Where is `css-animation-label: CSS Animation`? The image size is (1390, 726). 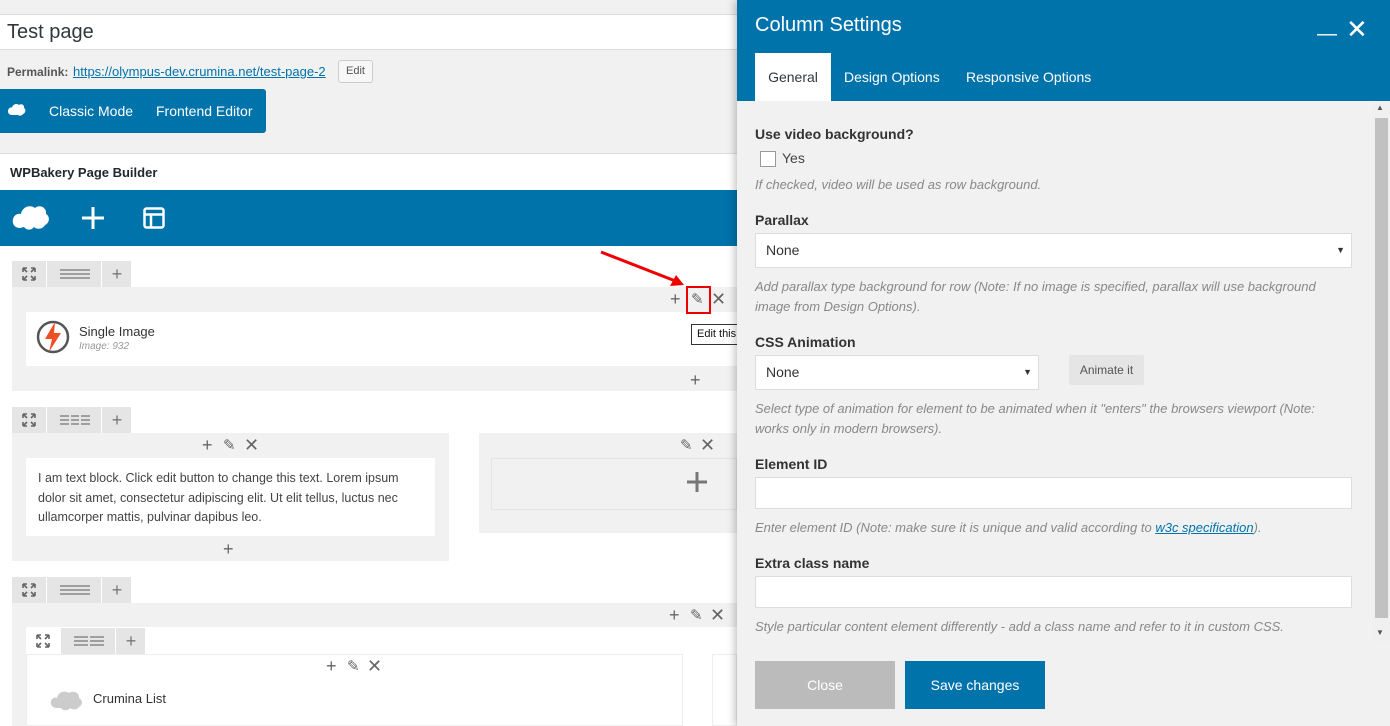 css-animation-label: CSS Animation is located at coordinates (805, 342).